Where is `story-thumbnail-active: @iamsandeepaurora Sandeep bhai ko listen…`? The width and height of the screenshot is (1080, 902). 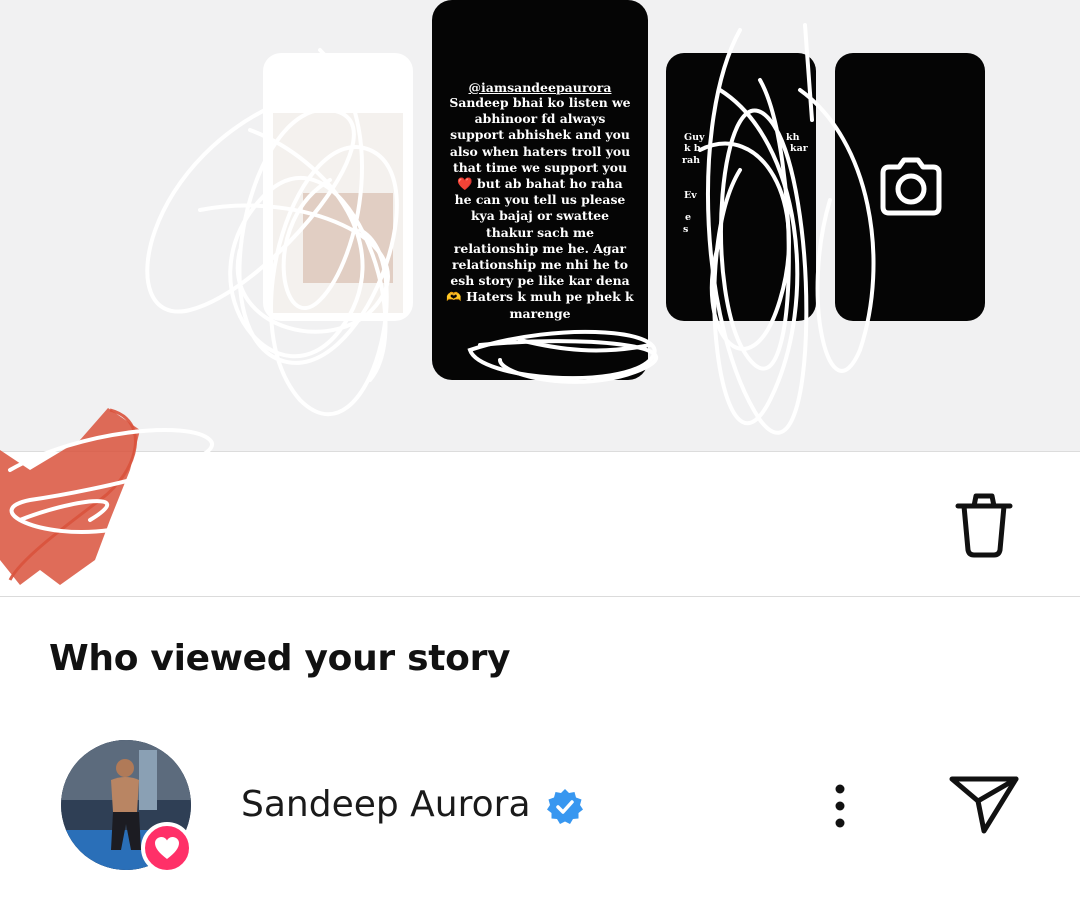
story-thumbnail-active: @iamsandeepaurora Sandeep bhai ko listen… is located at coordinates (540, 190).